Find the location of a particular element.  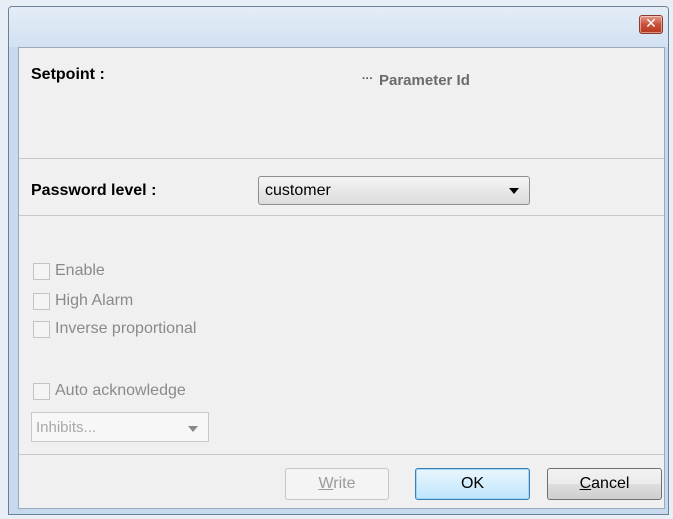

password-level-value: customer is located at coordinates (298, 190).